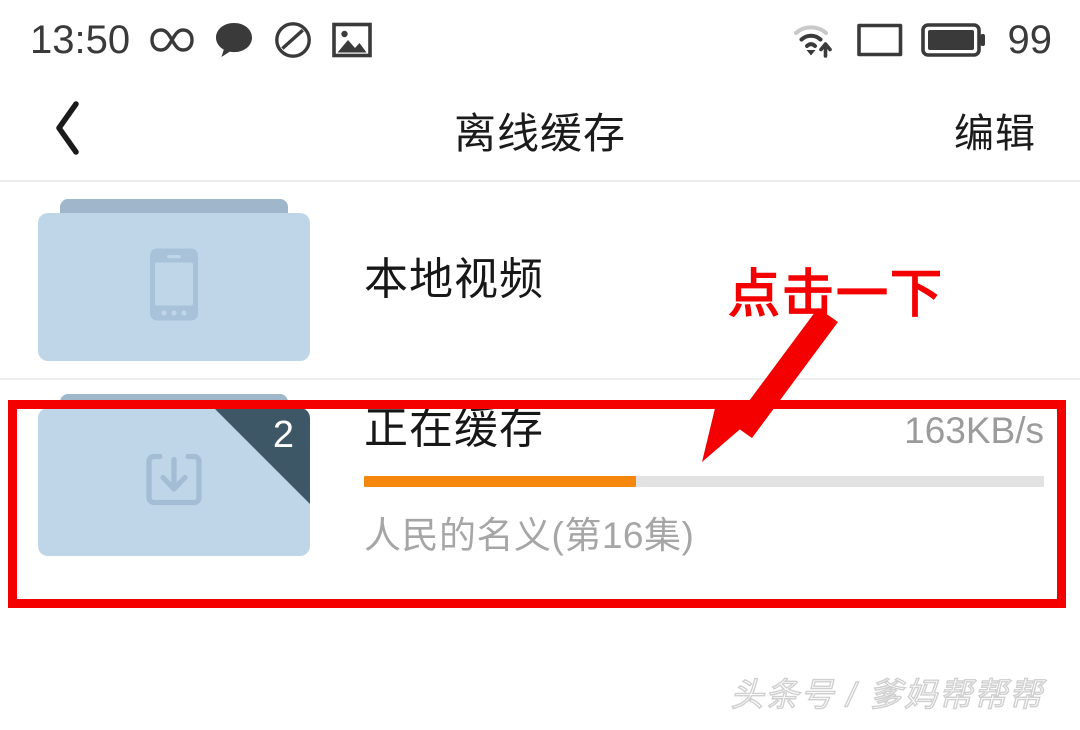 Image resolution: width=1080 pixels, height=730 pixels. What do you see at coordinates (540, 40) in the screenshot?
I see `status-bar: 13:50 99` at bounding box center [540, 40].